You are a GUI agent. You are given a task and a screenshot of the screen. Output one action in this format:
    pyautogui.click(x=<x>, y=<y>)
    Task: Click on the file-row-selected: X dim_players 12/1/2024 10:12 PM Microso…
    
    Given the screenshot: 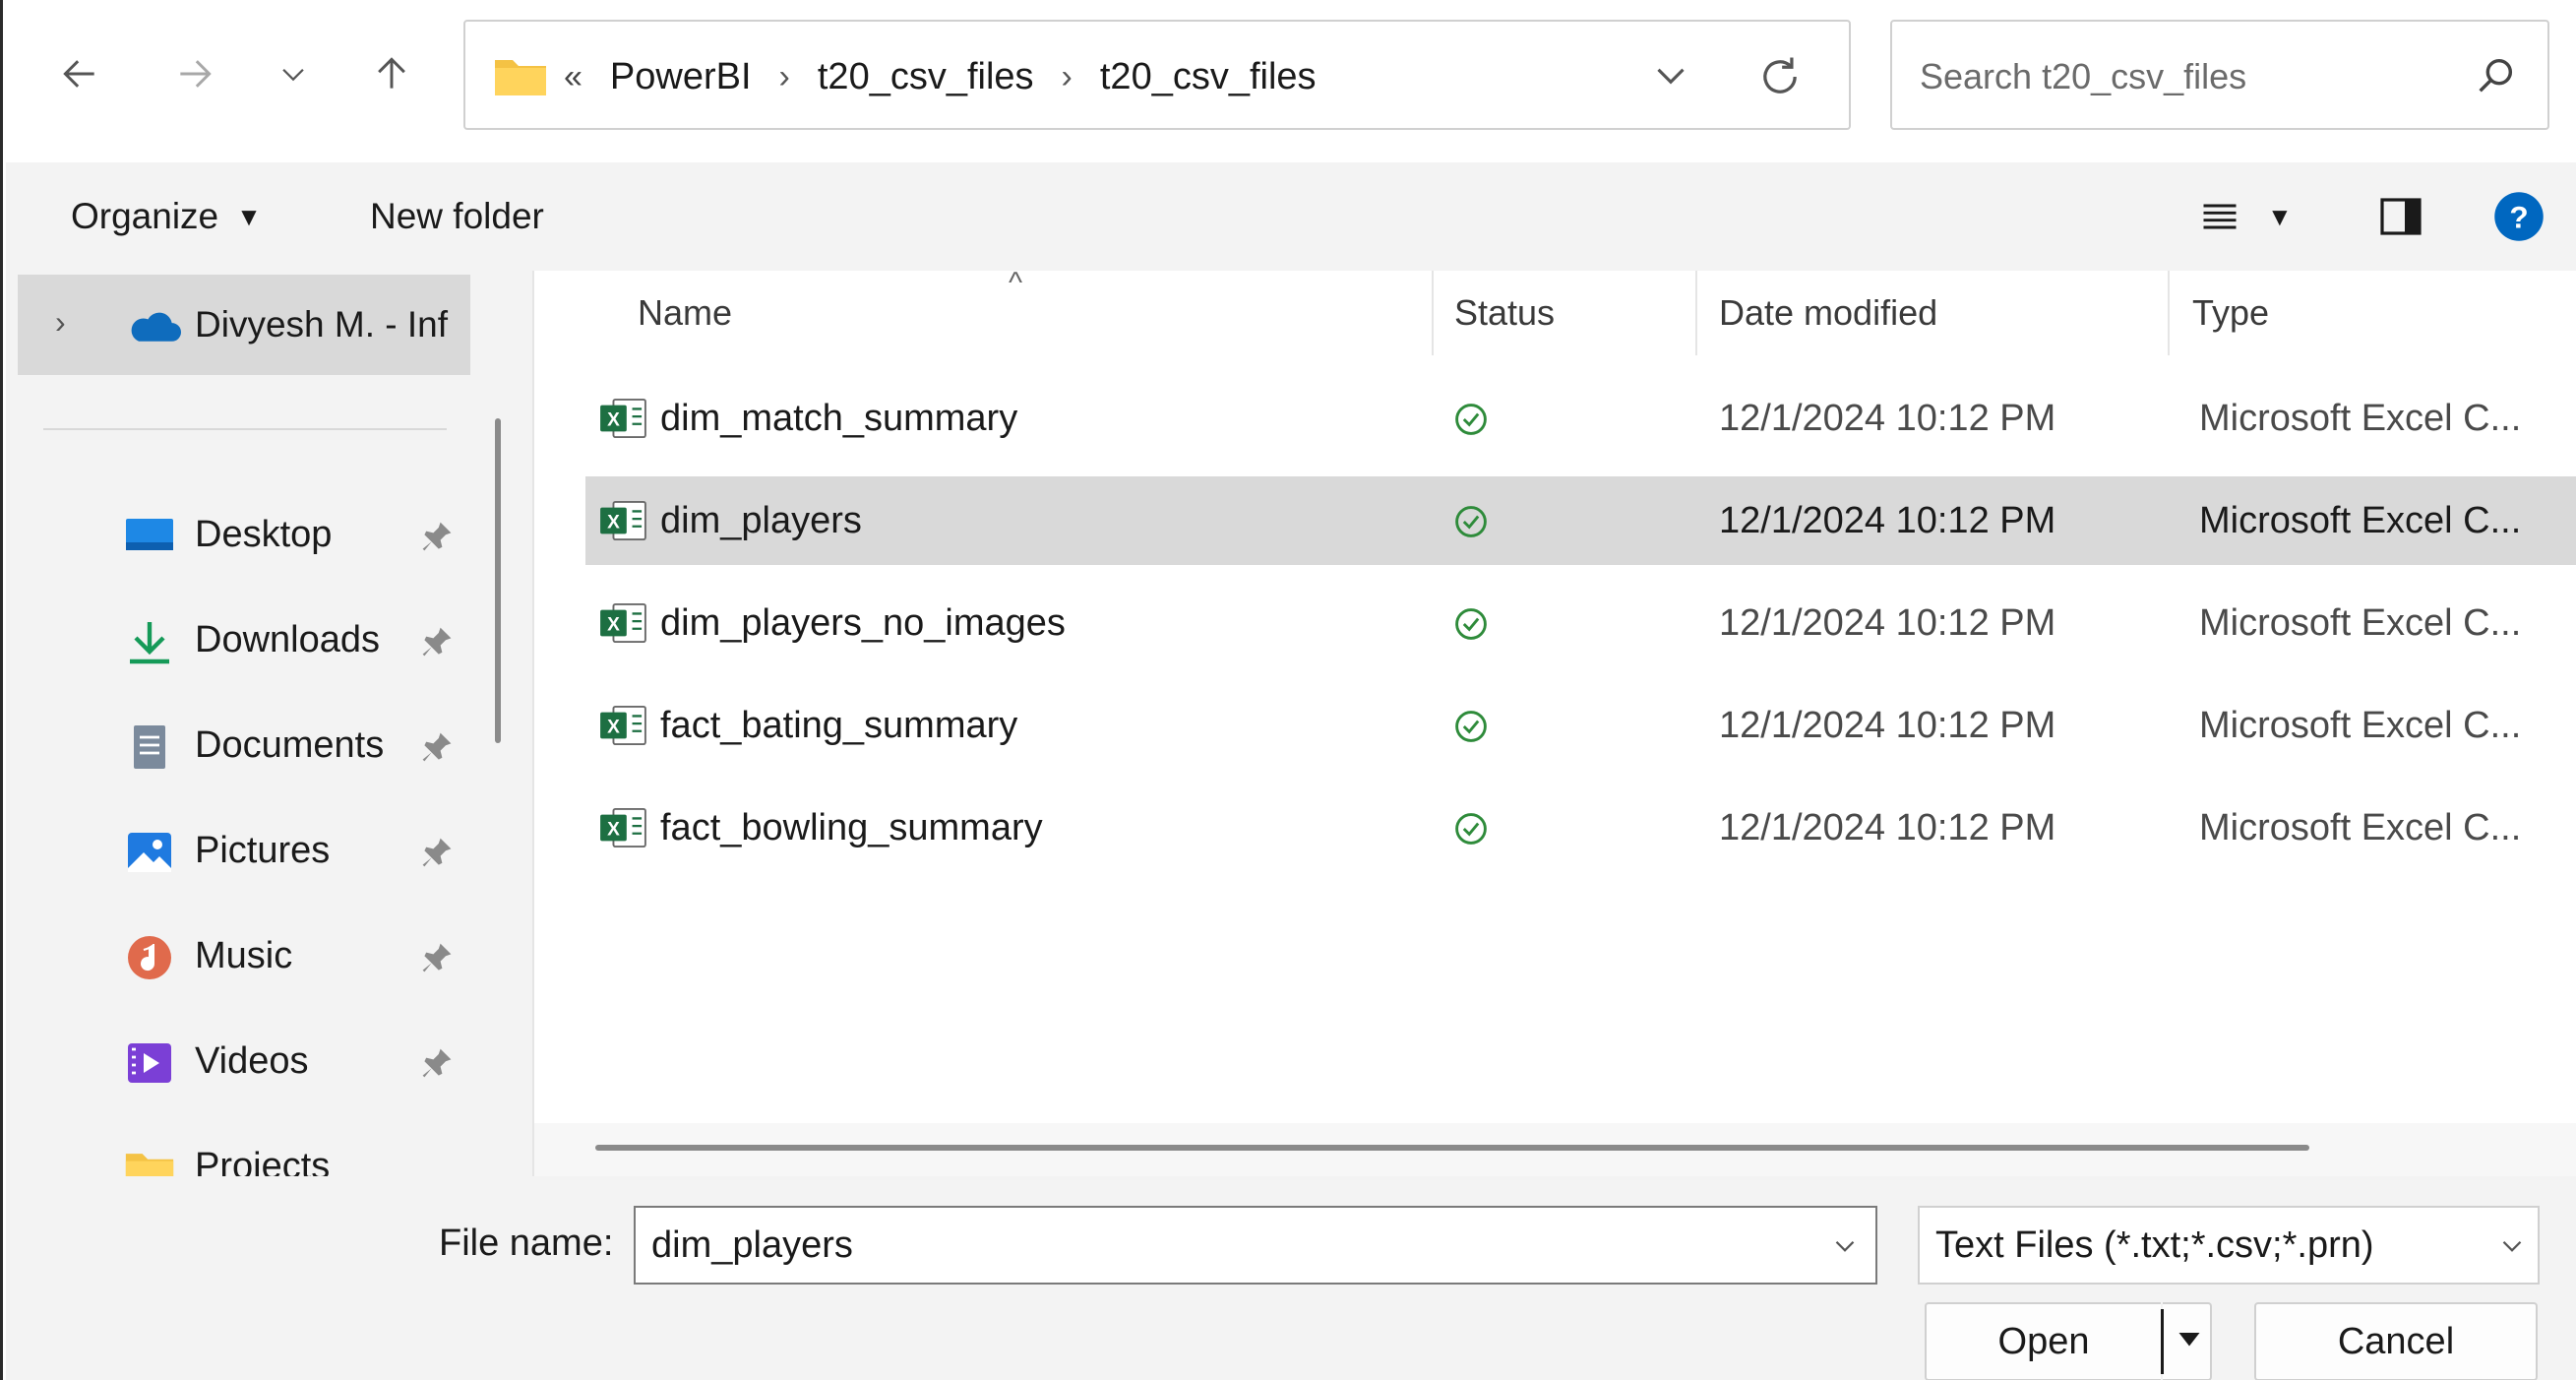 What is the action you would take?
    pyautogui.click(x=1580, y=520)
    